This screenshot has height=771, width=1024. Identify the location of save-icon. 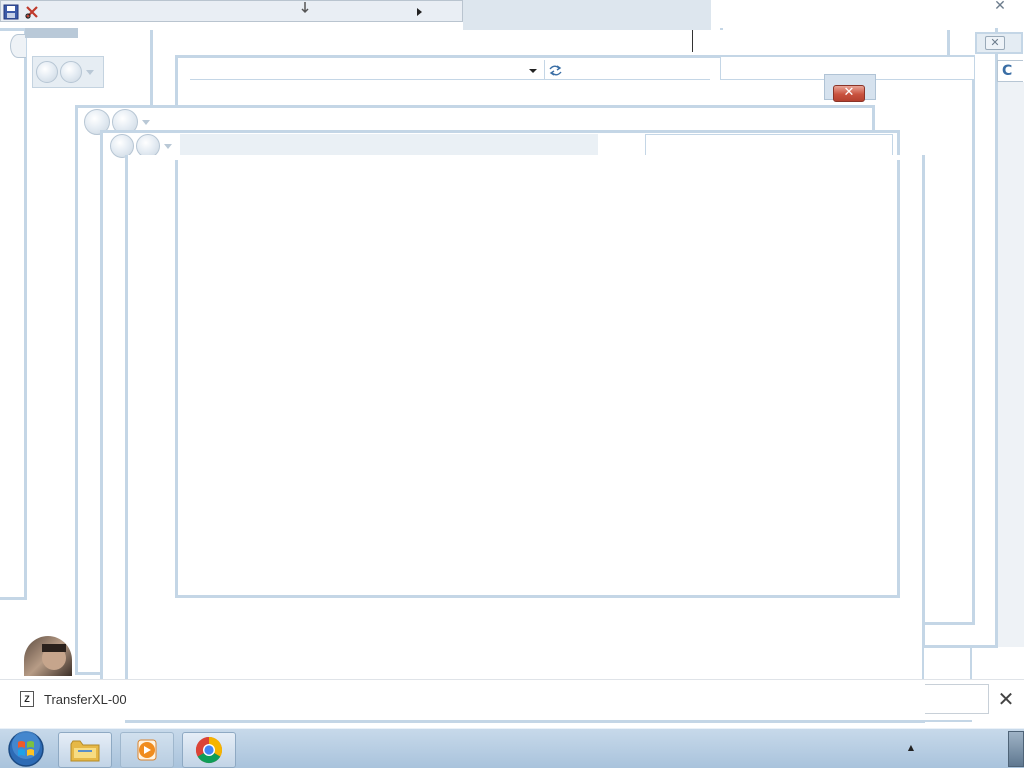
(11, 12).